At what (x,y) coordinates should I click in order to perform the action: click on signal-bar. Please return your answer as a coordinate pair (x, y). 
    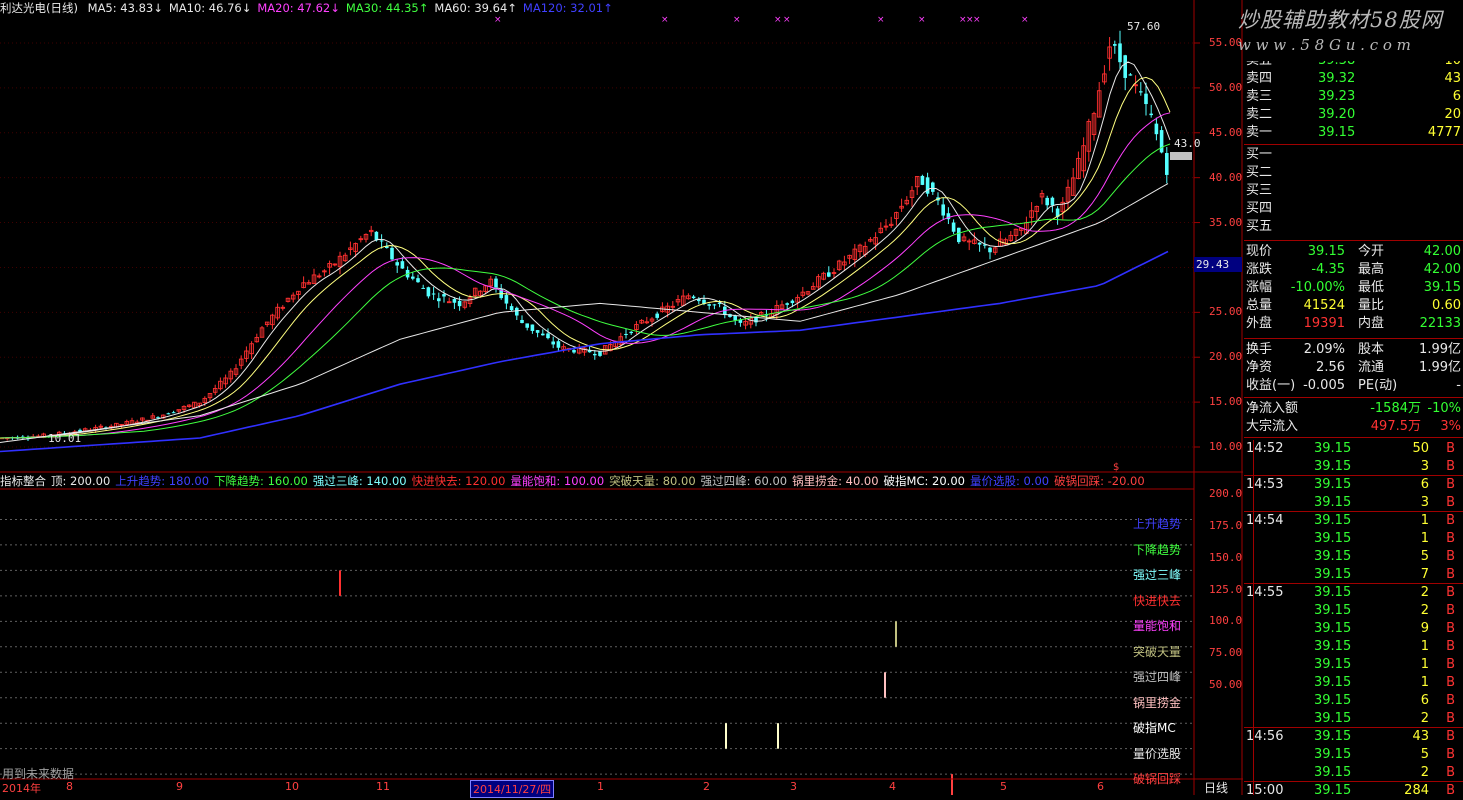
    Looking at the image, I should click on (340, 583).